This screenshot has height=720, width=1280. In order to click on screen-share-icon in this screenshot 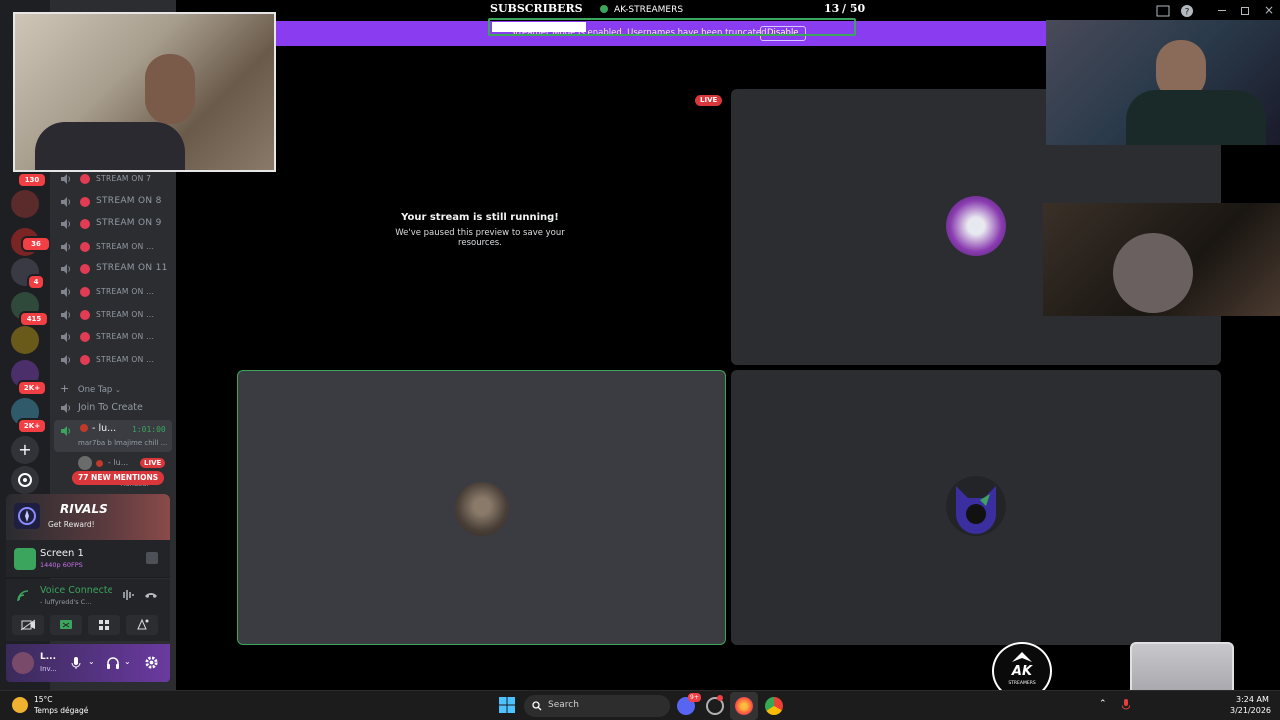, I will do `click(25, 559)`.